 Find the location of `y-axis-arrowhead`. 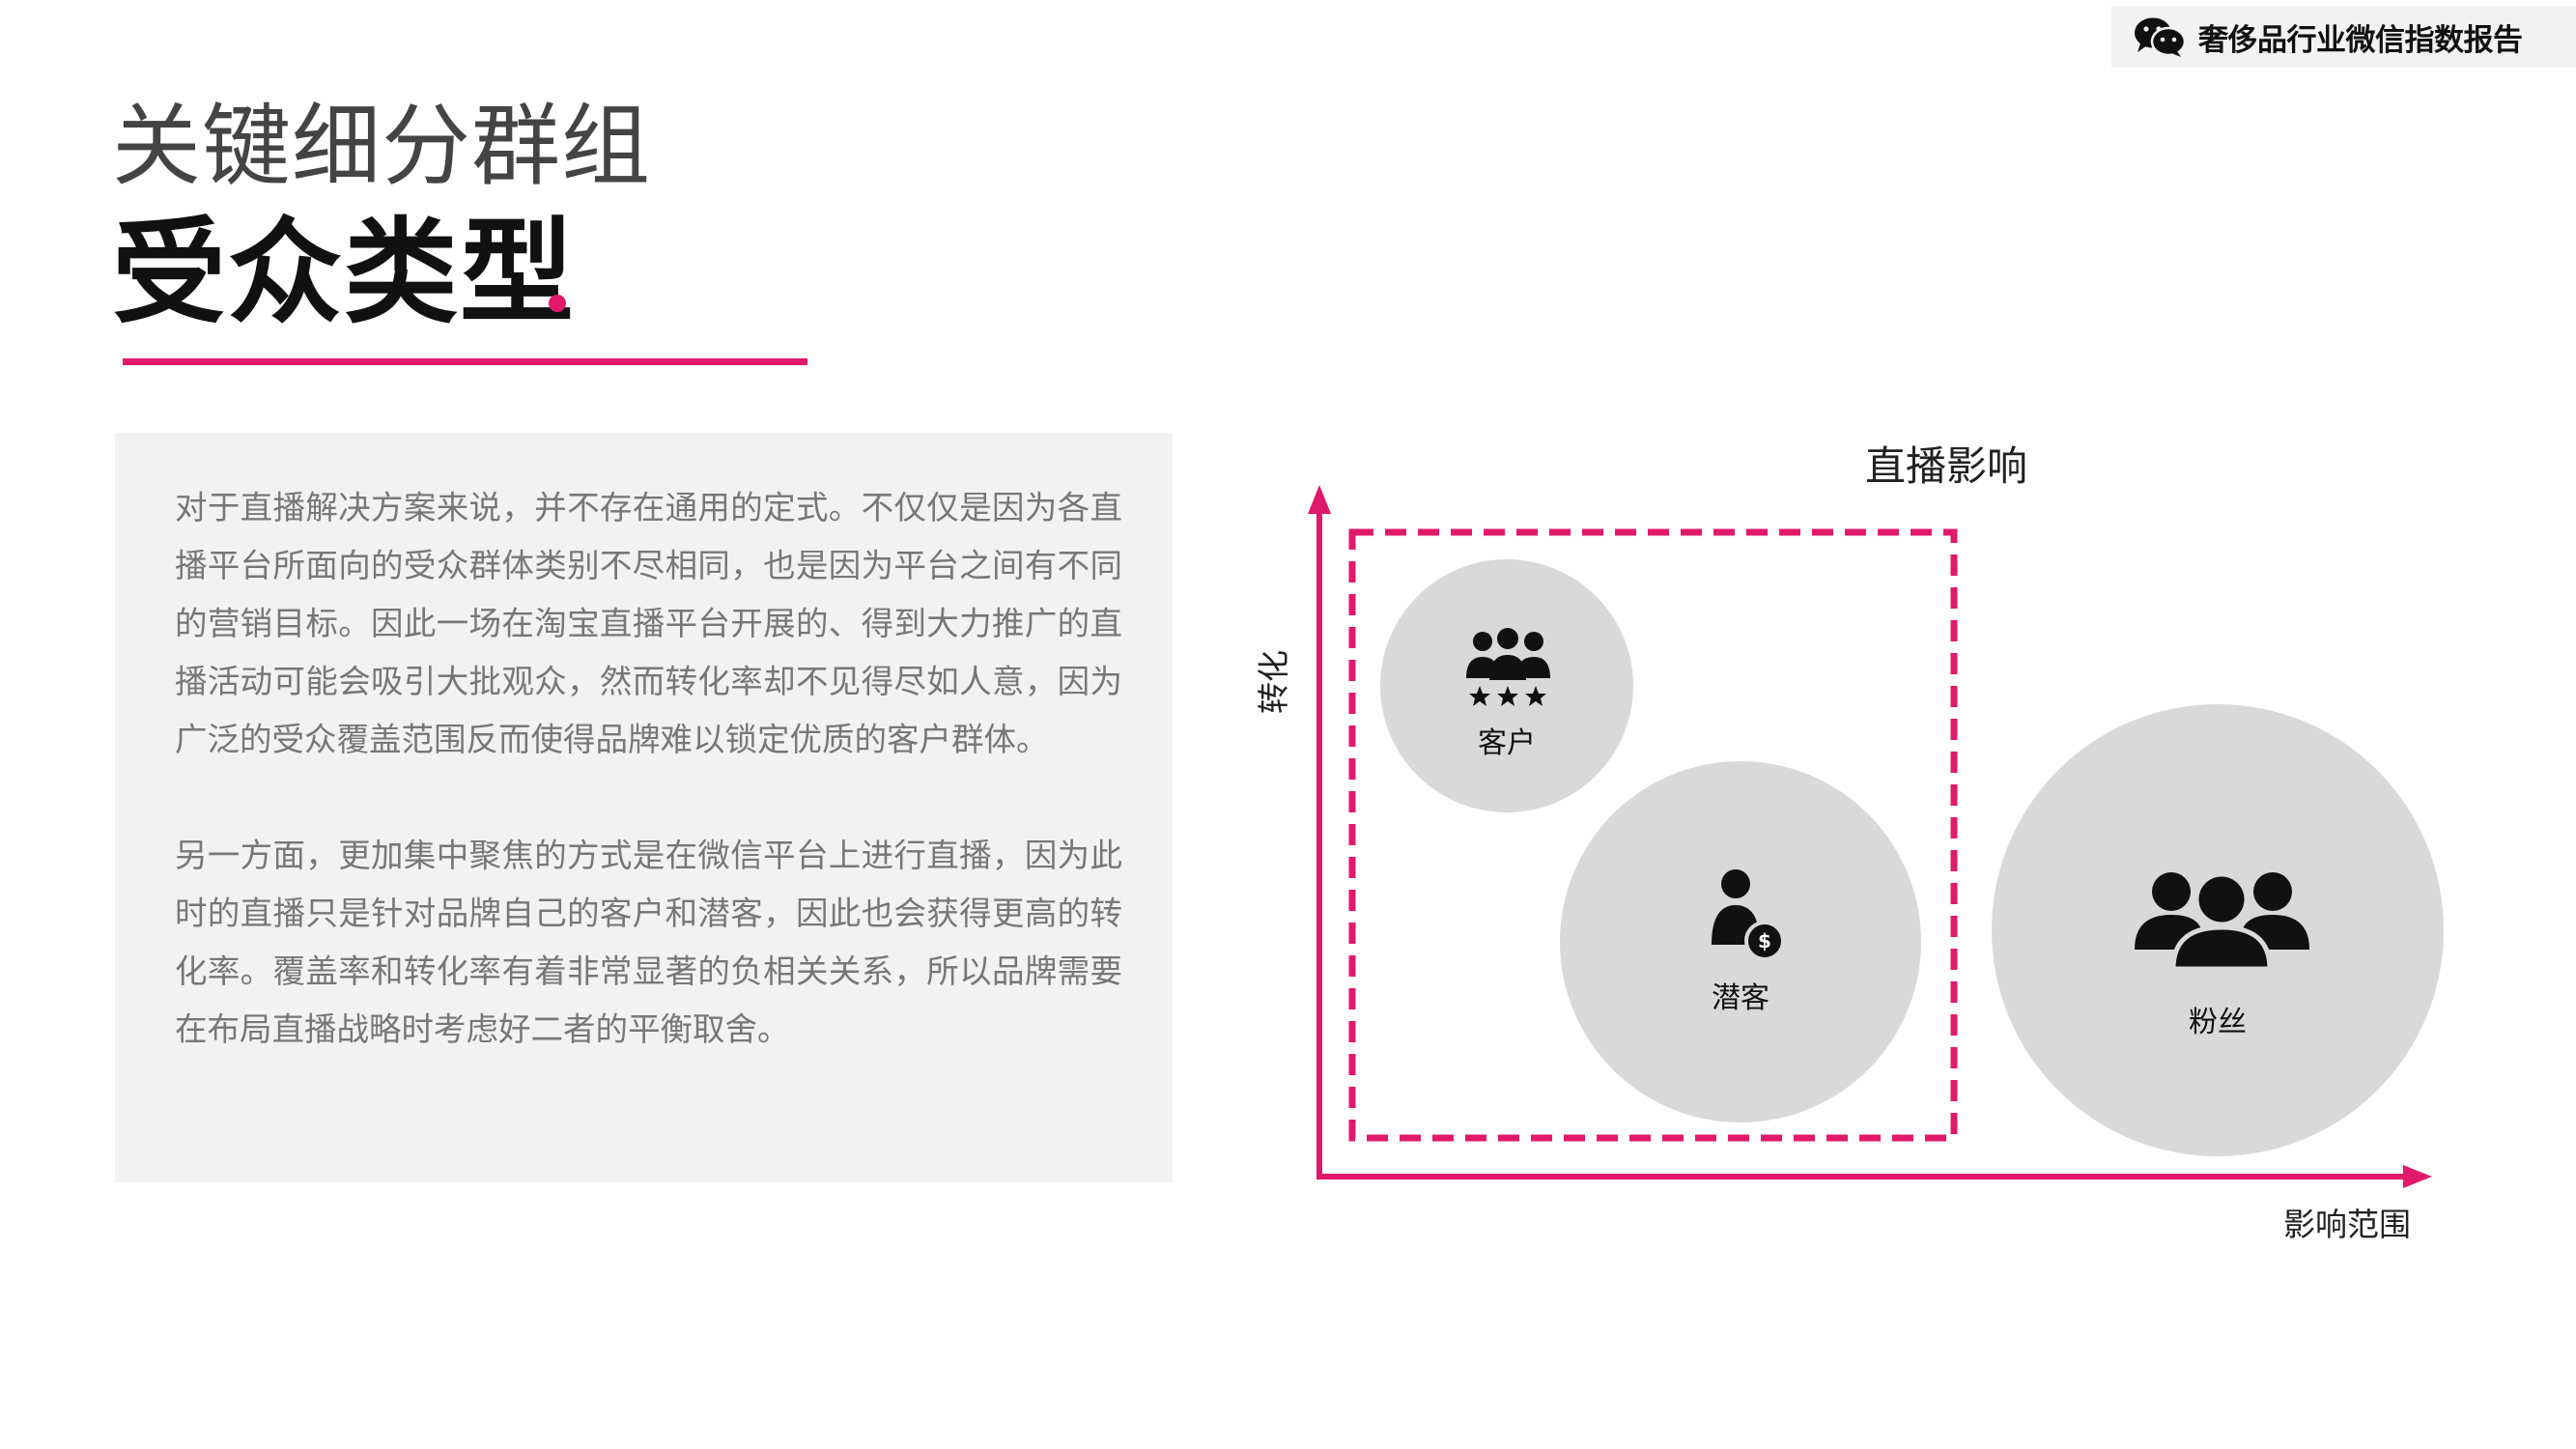

y-axis-arrowhead is located at coordinates (1319, 499).